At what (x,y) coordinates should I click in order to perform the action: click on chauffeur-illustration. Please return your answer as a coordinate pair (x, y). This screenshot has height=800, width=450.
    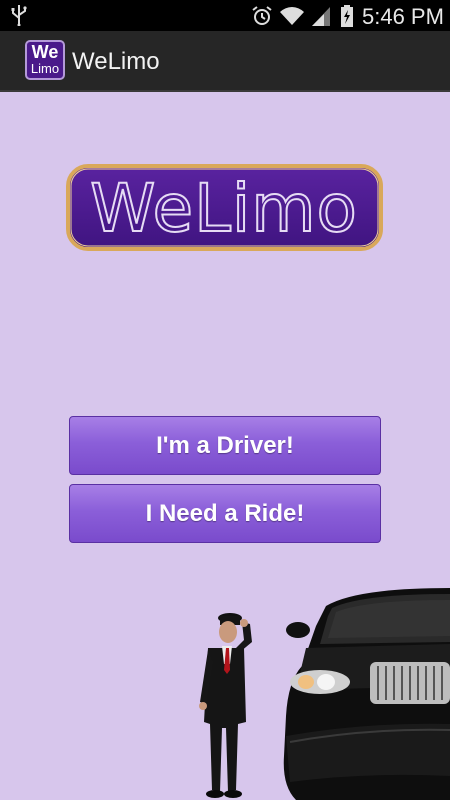
    Looking at the image, I should click on (225, 705).